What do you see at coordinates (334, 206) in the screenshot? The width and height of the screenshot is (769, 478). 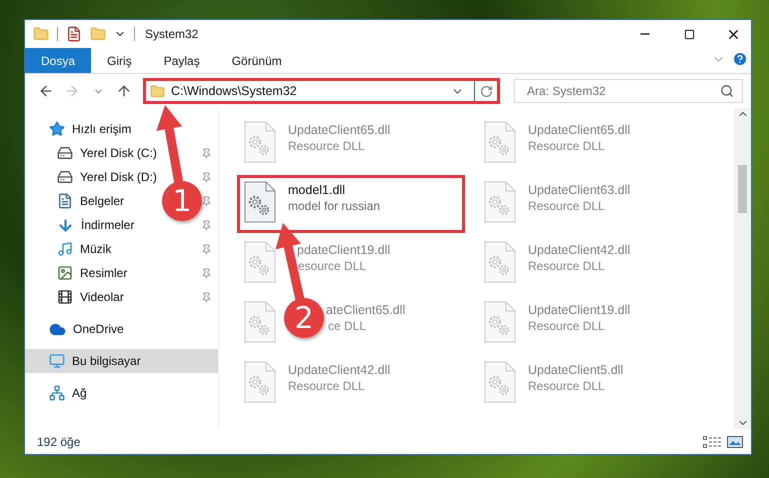 I see `file-description: model for russian` at bounding box center [334, 206].